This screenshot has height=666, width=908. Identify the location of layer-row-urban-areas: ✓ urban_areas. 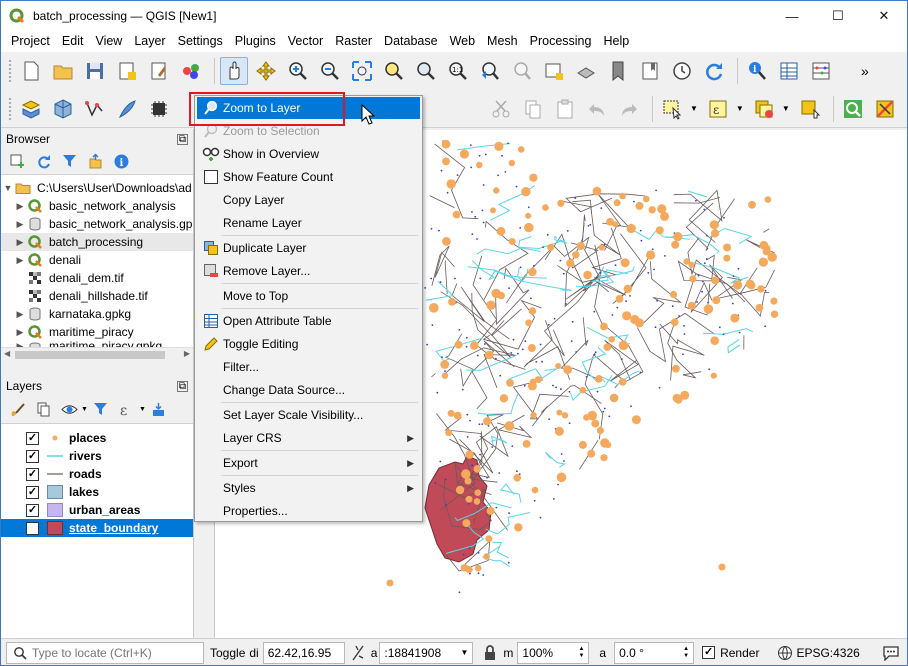
(97, 510).